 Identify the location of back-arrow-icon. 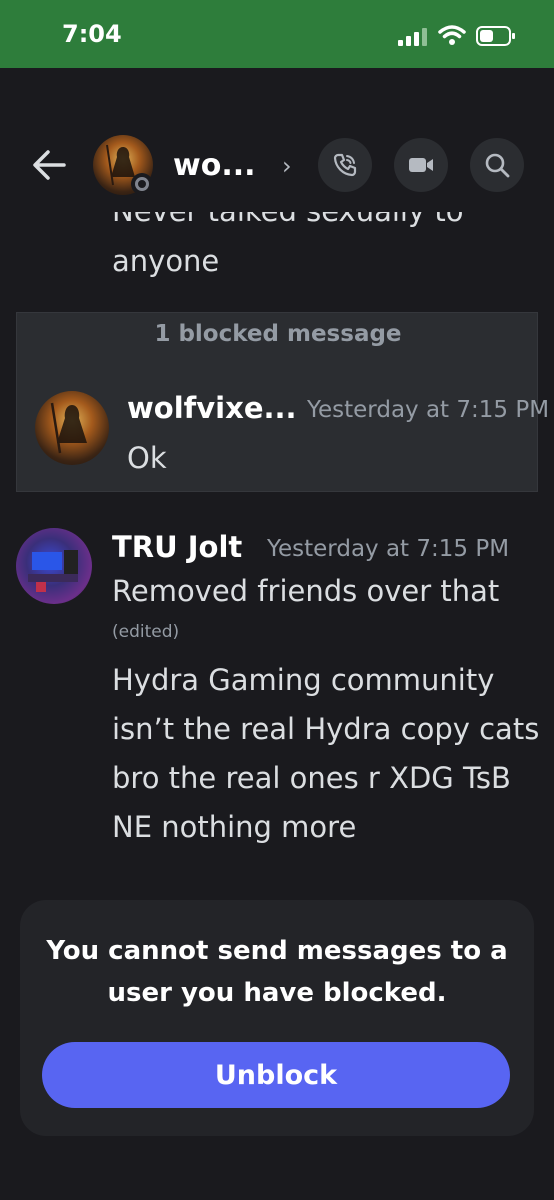
(49, 165).